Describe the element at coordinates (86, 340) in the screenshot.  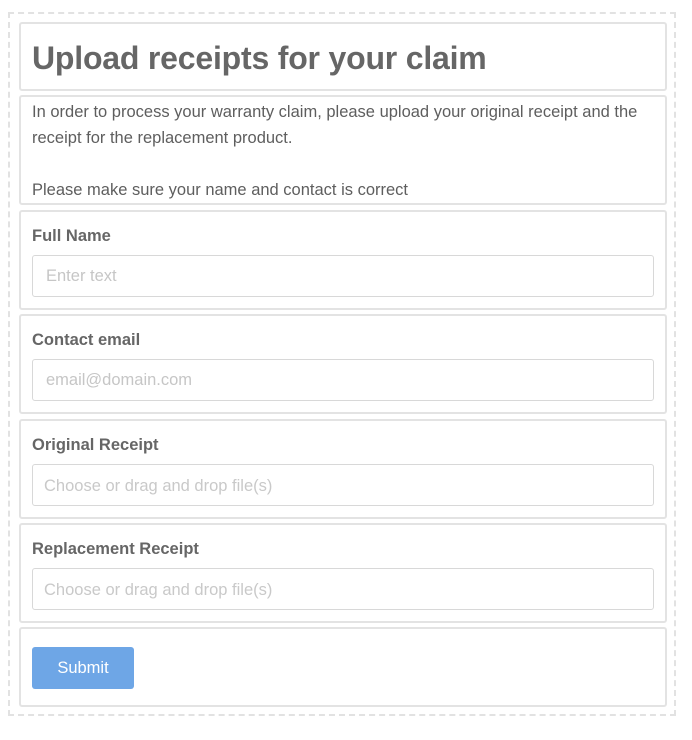
I see `contact-email-label: Contact email` at that location.